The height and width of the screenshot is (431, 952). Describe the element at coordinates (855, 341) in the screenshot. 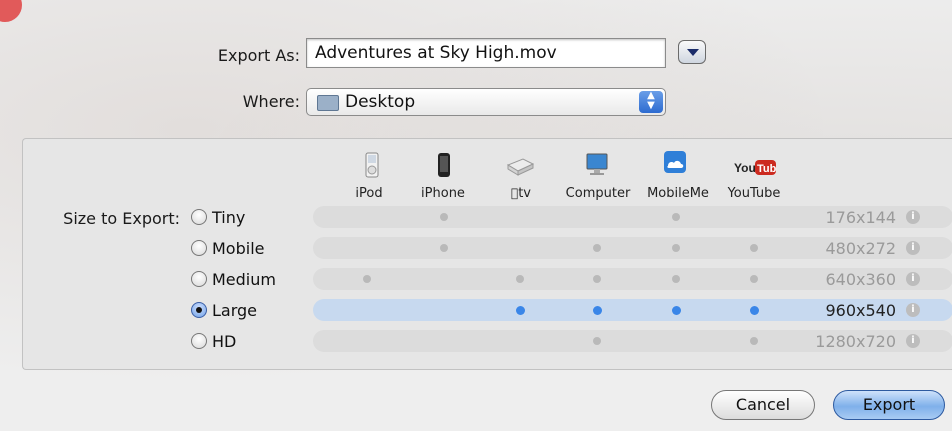

I see `resolution-hd: 1280x720` at that location.